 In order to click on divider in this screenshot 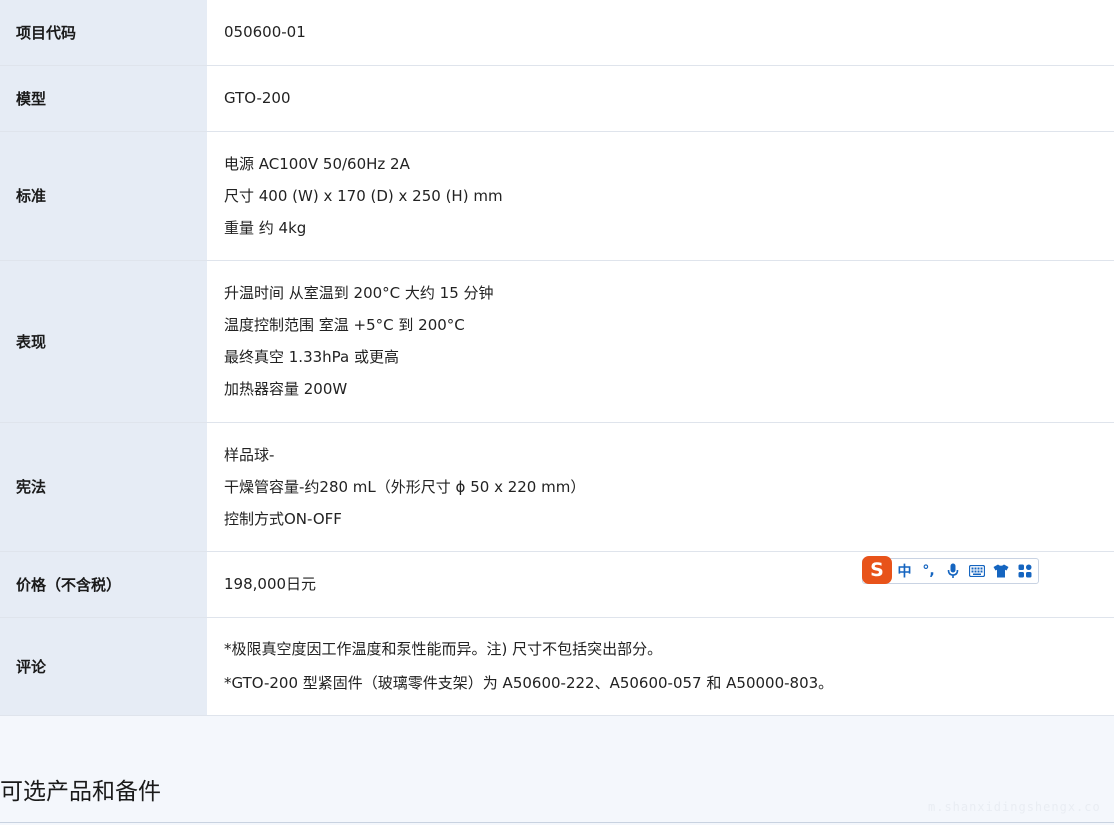, I will do `click(557, 822)`.